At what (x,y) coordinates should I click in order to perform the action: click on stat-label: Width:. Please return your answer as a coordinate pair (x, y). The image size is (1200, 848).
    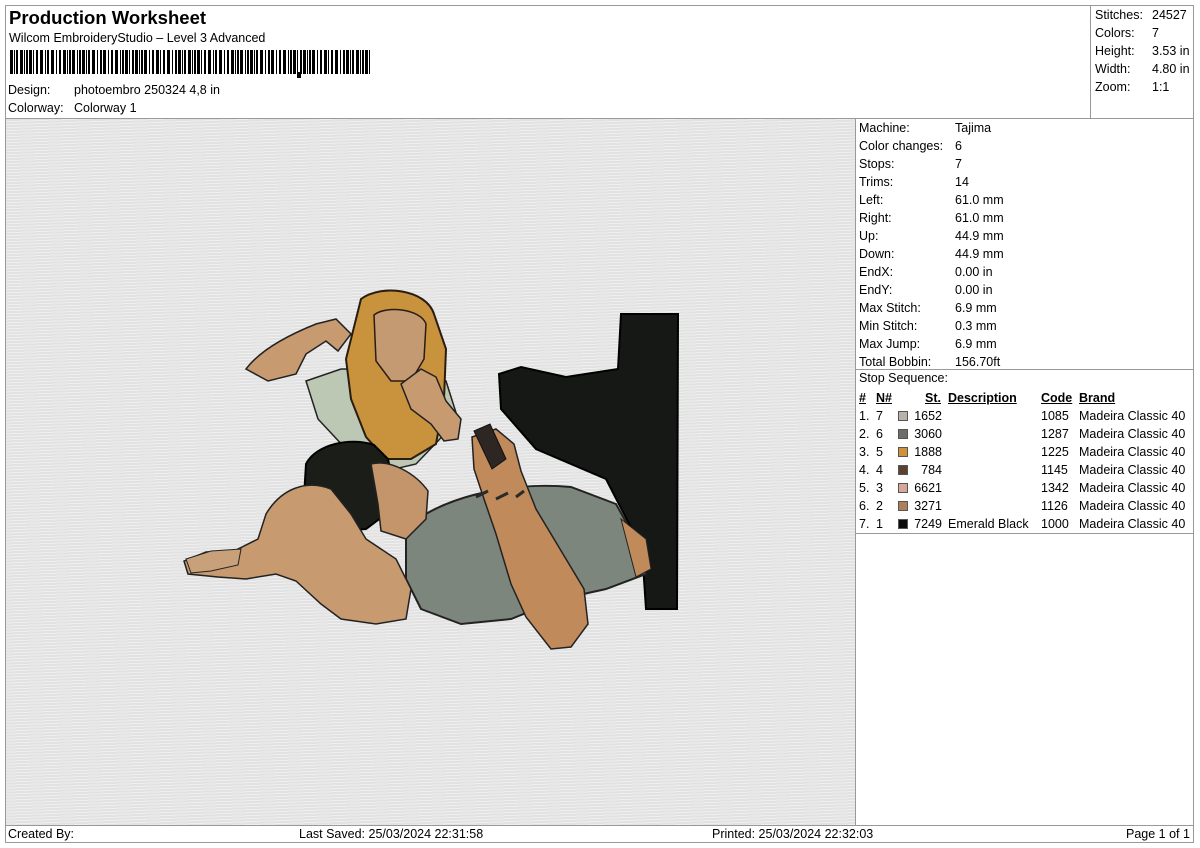
    Looking at the image, I should click on (1113, 69).